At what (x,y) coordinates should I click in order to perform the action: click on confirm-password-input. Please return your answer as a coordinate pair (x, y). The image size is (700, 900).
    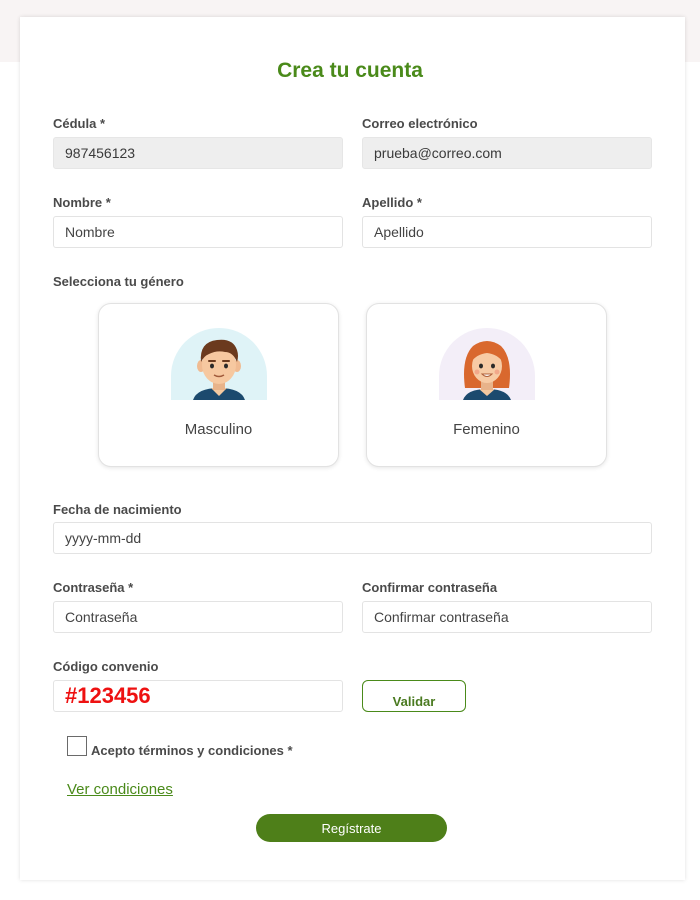
    Looking at the image, I should click on (507, 617).